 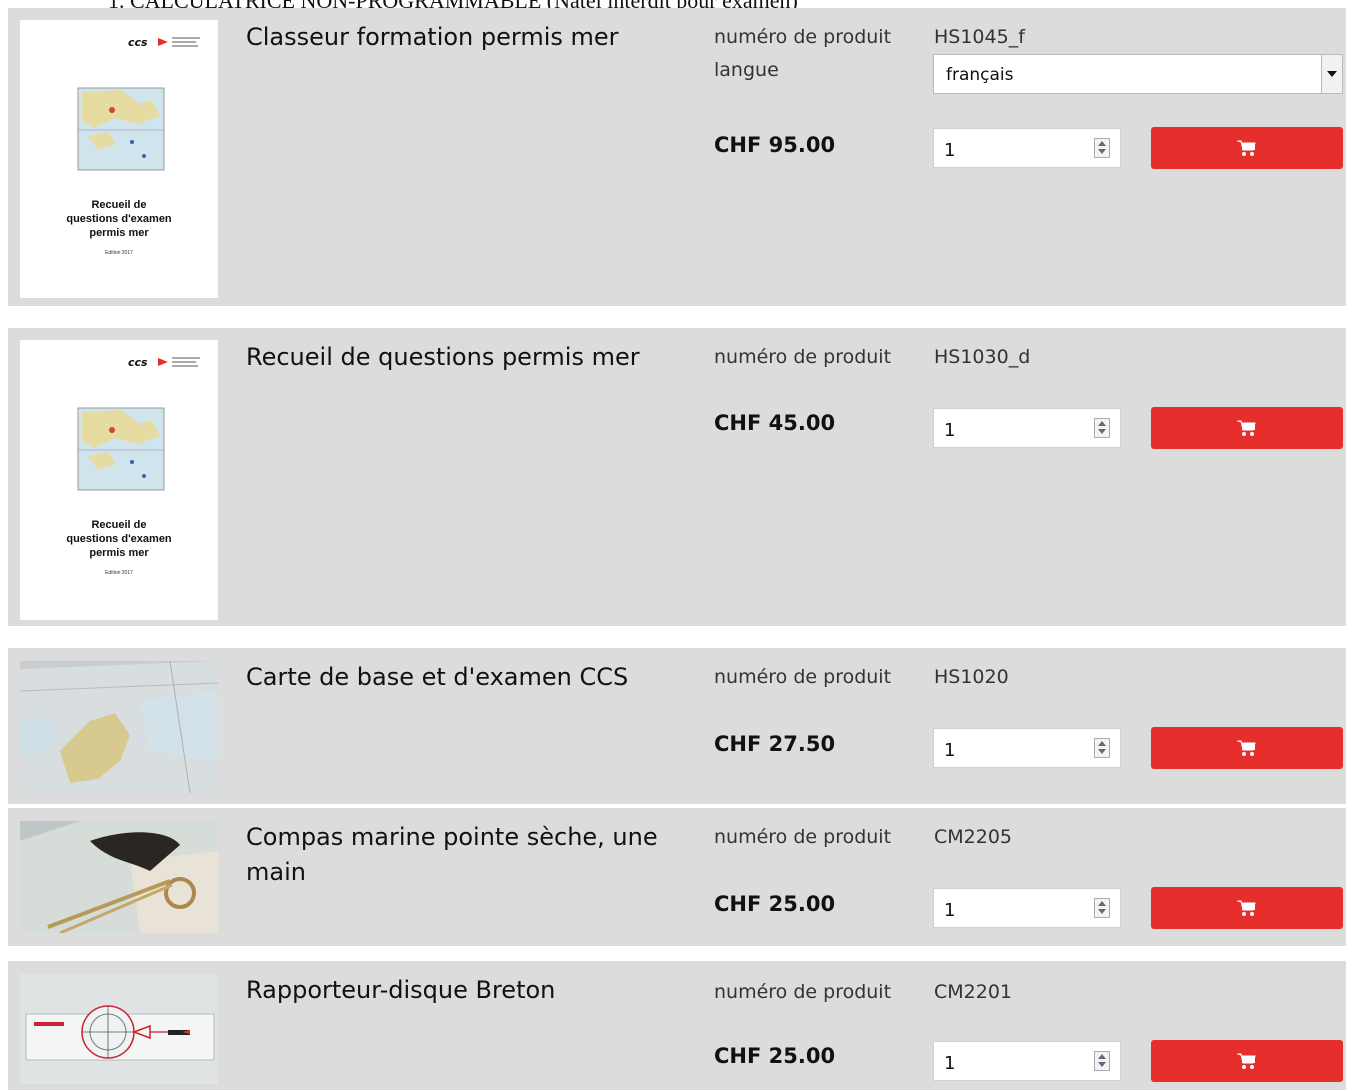 I want to click on product-title: Recueil de questions permis mer, so click(x=468, y=357).